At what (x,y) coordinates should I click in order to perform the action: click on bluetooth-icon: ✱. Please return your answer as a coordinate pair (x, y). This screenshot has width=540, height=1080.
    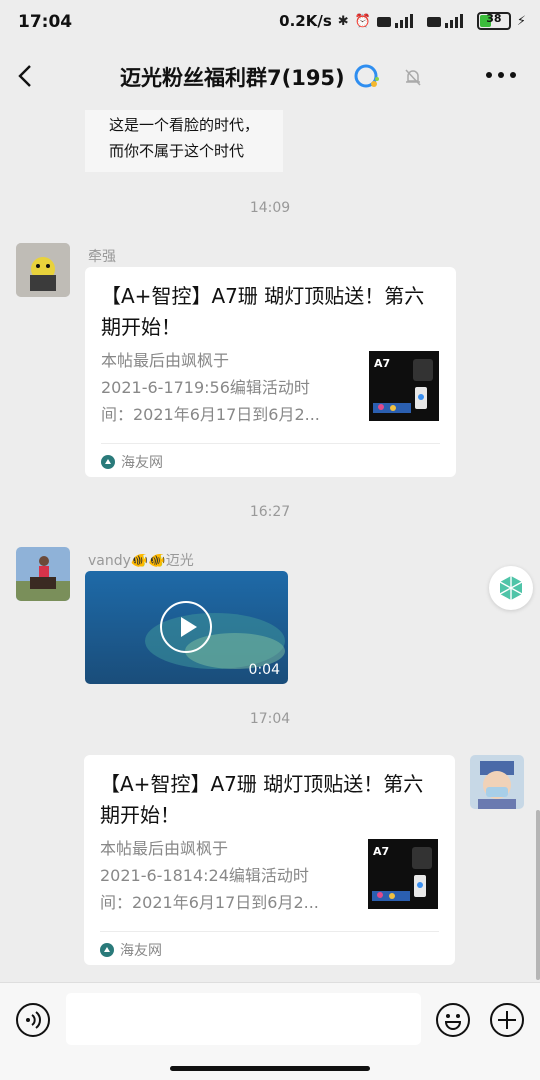
    Looking at the image, I should click on (343, 21).